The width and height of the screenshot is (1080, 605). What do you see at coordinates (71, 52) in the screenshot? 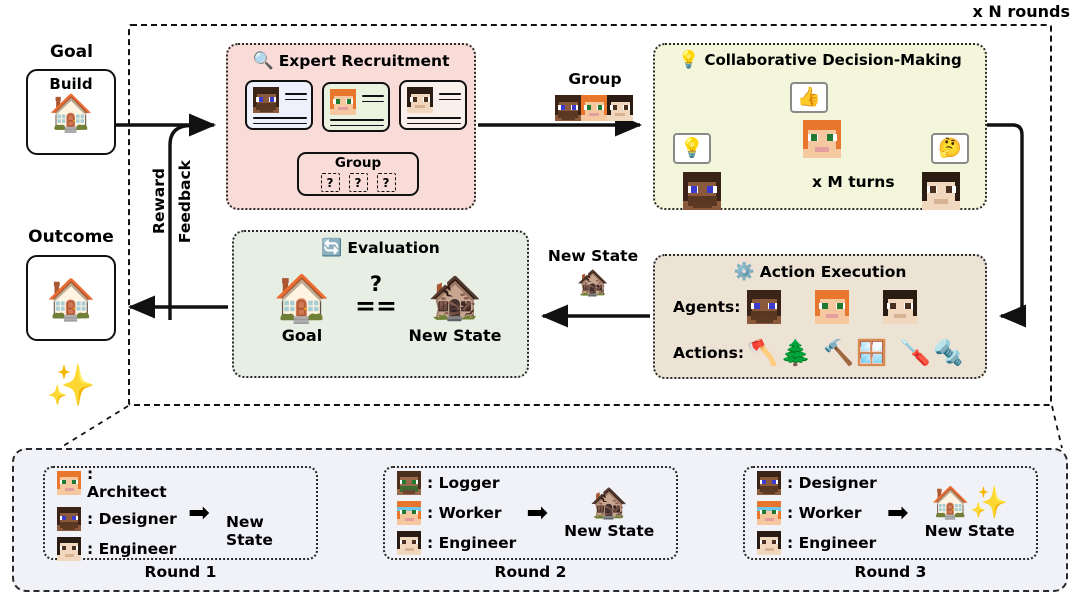
I see `goal-caption: Goal` at bounding box center [71, 52].